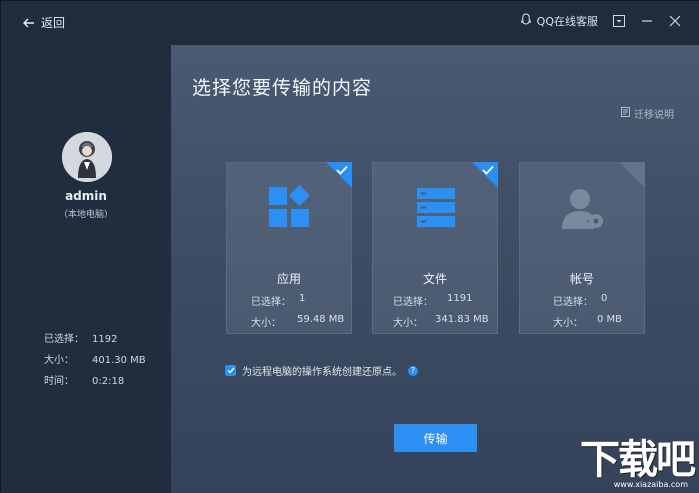 Image resolution: width=699 pixels, height=493 pixels. I want to click on card-accounts-corner, so click(632, 175).